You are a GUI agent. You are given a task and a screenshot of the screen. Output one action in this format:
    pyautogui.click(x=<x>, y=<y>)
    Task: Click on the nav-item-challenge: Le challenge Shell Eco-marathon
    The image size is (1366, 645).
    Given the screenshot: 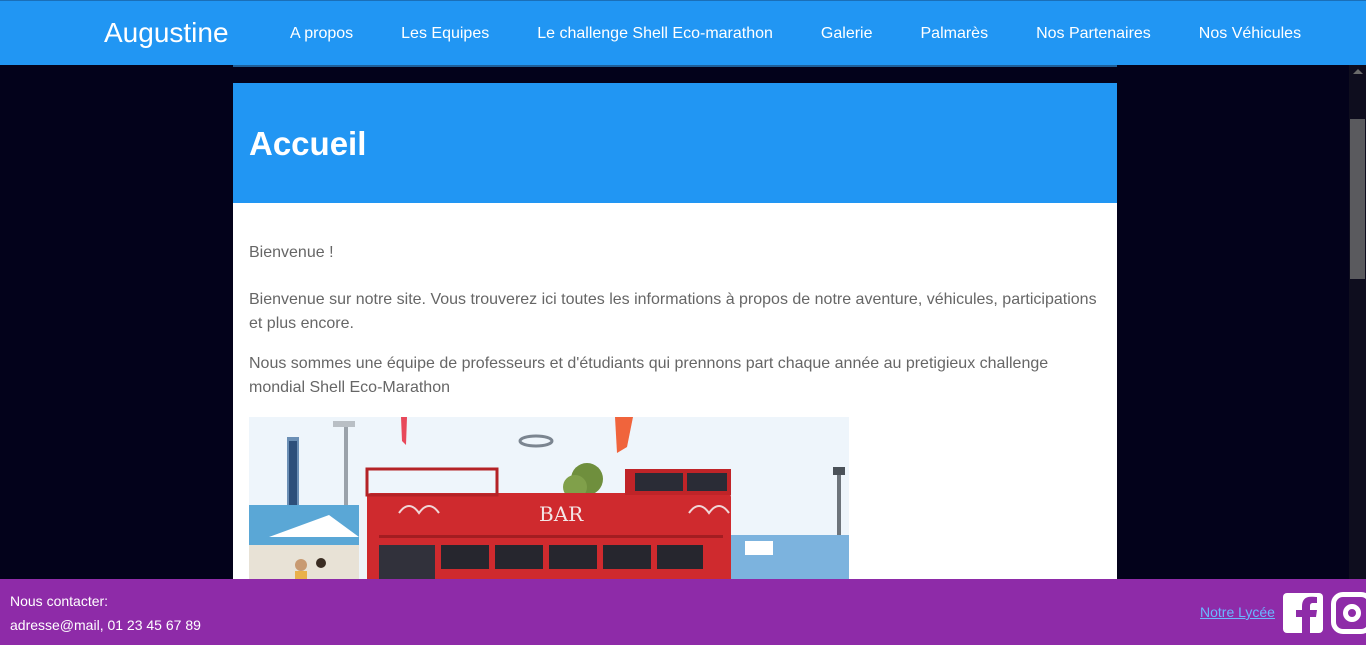 What is the action you would take?
    pyautogui.click(x=655, y=34)
    